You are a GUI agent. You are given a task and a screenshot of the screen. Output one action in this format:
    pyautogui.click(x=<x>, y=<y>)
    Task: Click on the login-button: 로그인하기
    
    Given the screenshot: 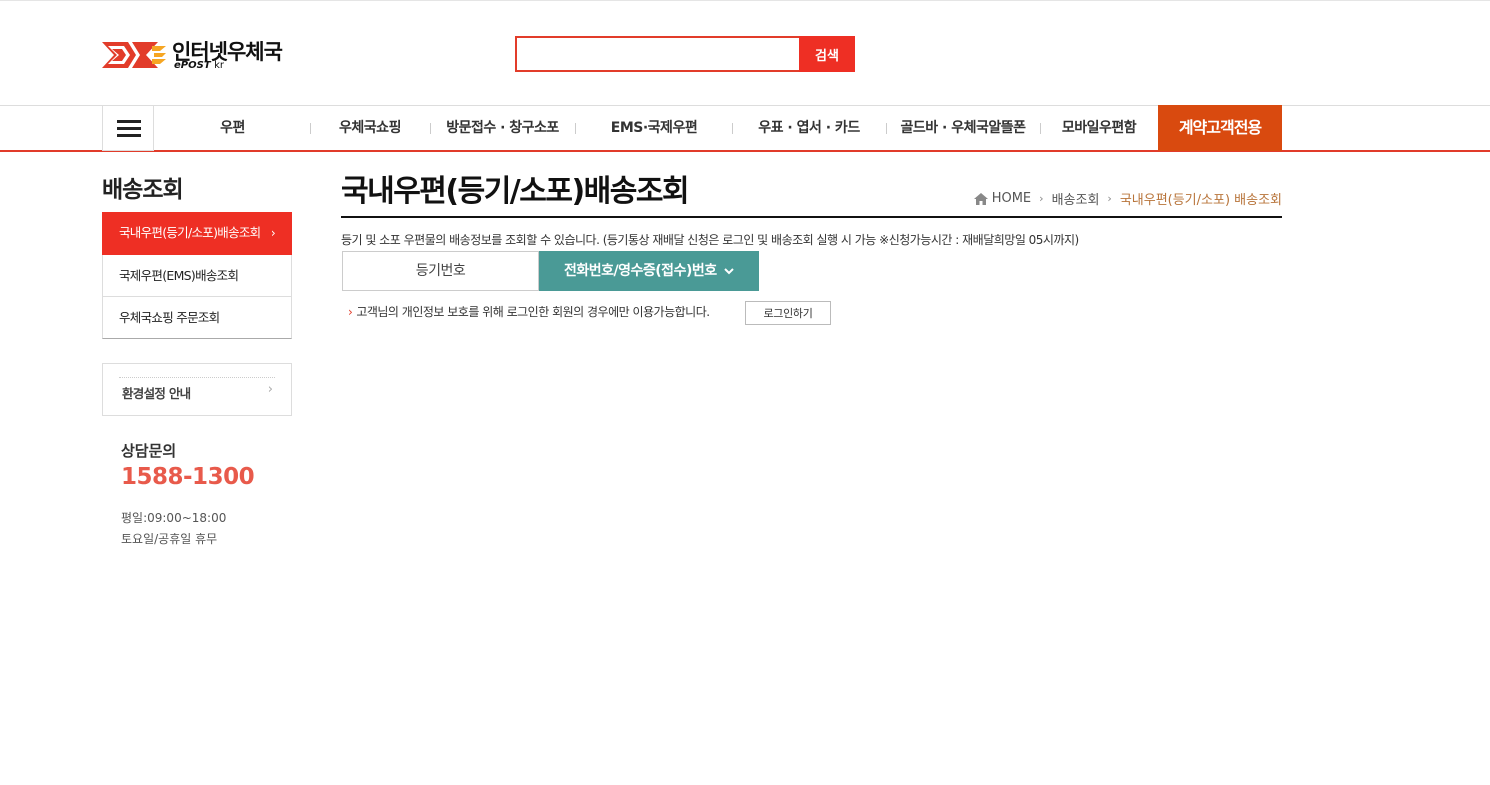 What is the action you would take?
    pyautogui.click(x=788, y=313)
    